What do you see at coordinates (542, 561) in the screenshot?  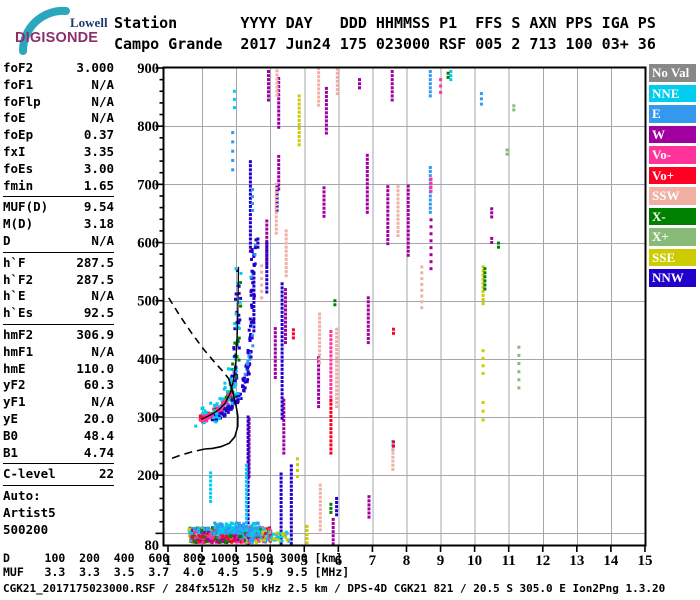 I see `x-axis-tick-label: 12` at bounding box center [542, 561].